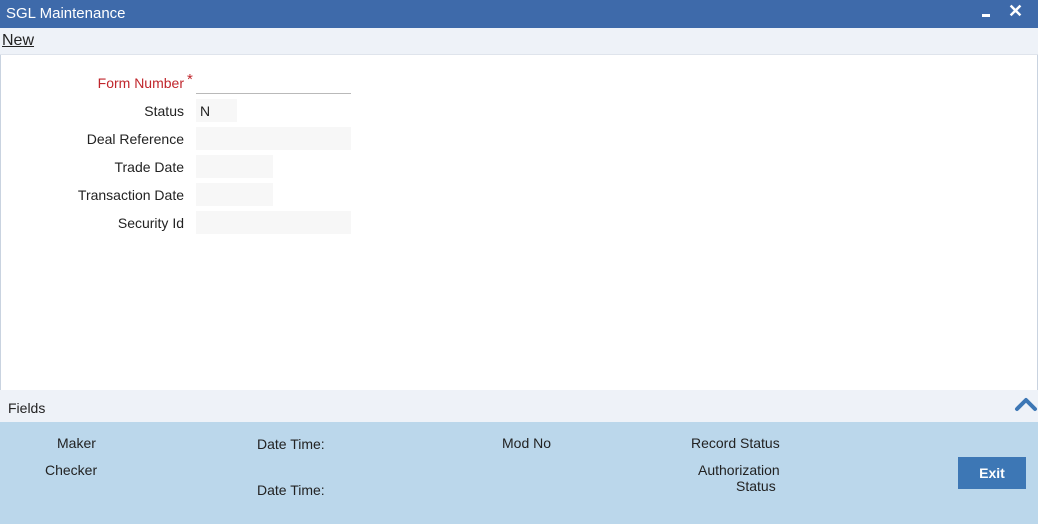  I want to click on transaction-date-row: Transaction Date, so click(201, 195).